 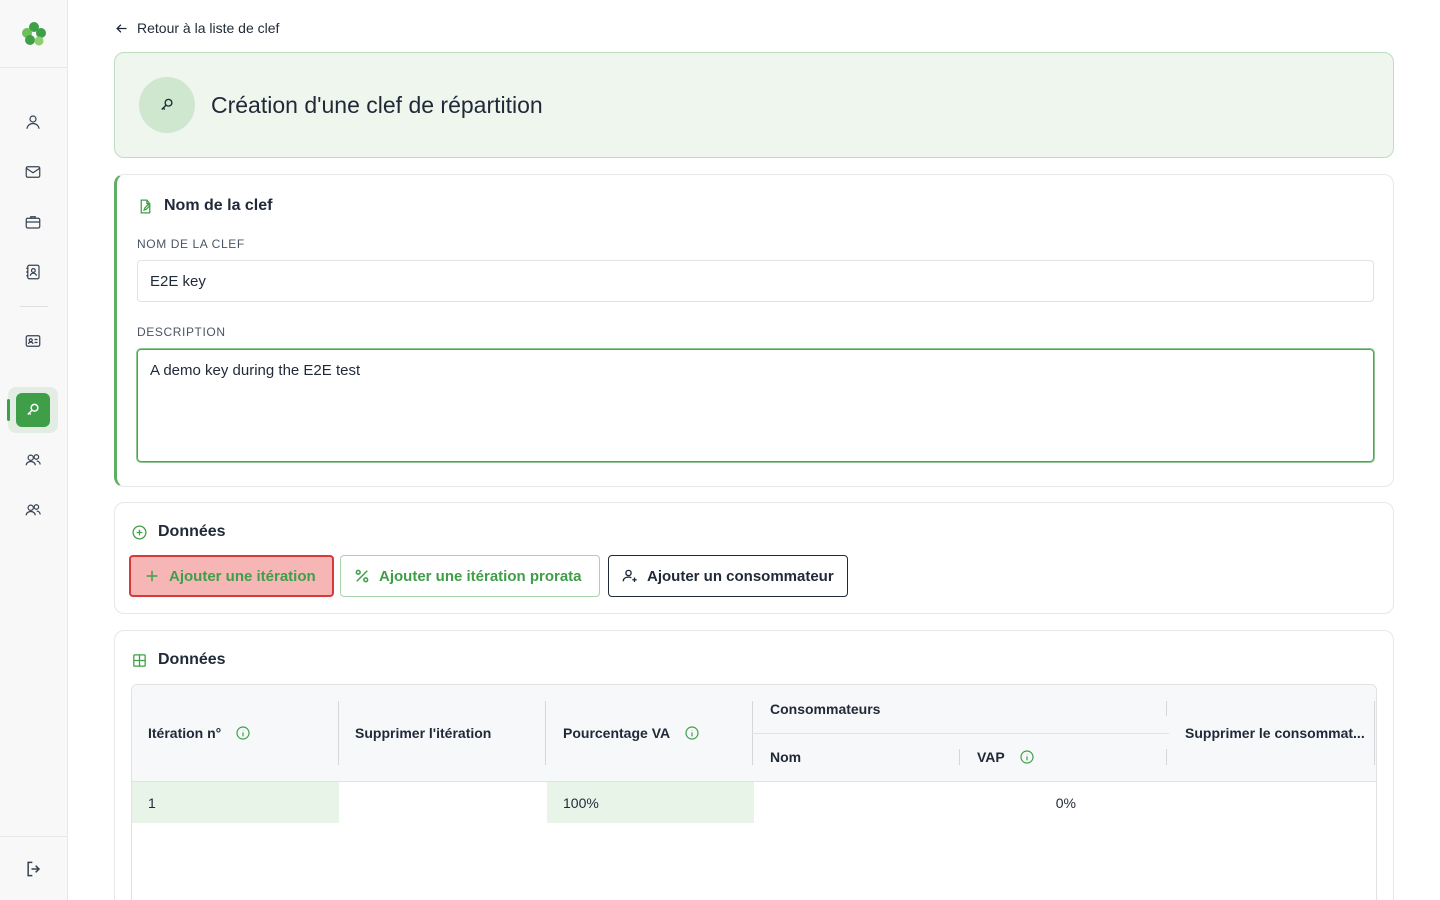 I want to click on actions-section-title: Données, so click(x=178, y=532).